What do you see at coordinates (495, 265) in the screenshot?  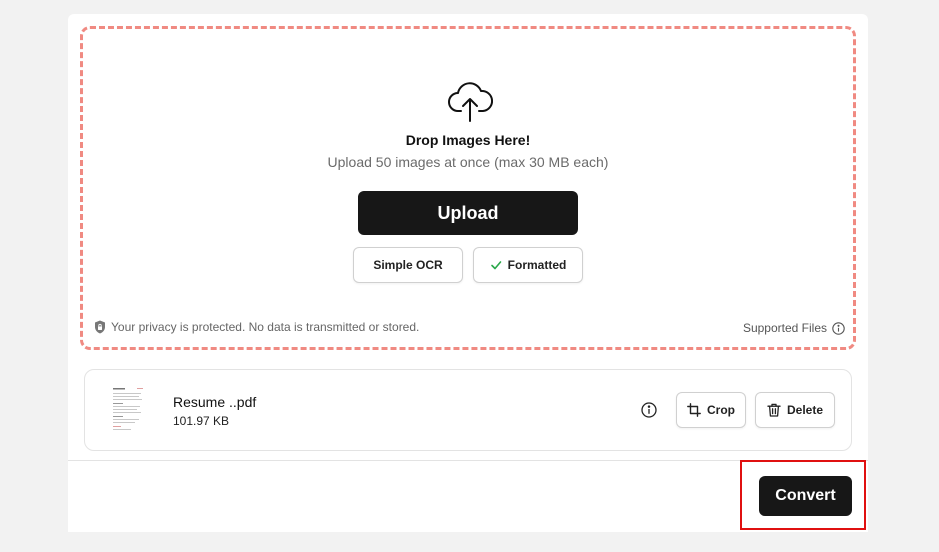 I see `check-icon` at bounding box center [495, 265].